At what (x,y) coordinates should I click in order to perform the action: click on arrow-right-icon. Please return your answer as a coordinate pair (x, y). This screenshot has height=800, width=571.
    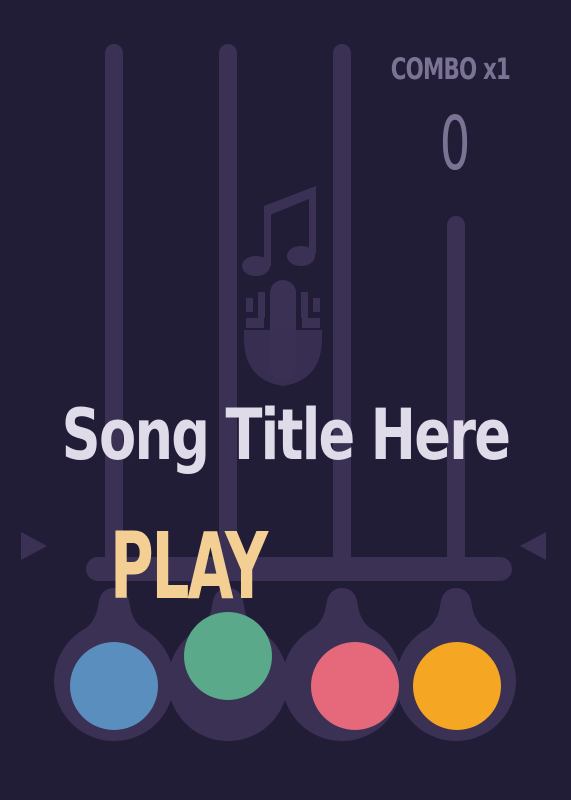
    Looking at the image, I should click on (533, 546).